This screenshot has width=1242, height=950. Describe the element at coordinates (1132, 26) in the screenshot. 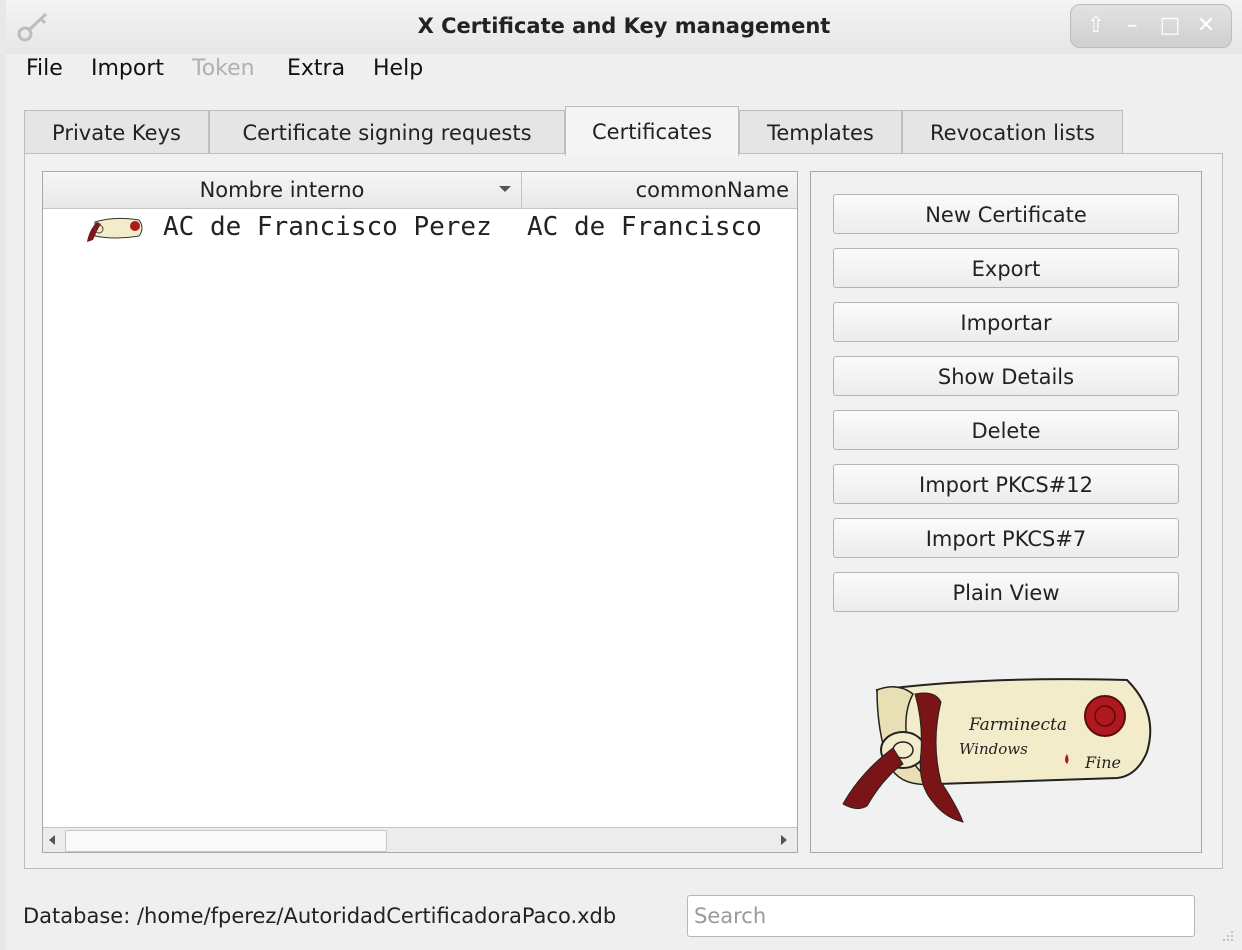

I see `minimize-icon: –` at that location.